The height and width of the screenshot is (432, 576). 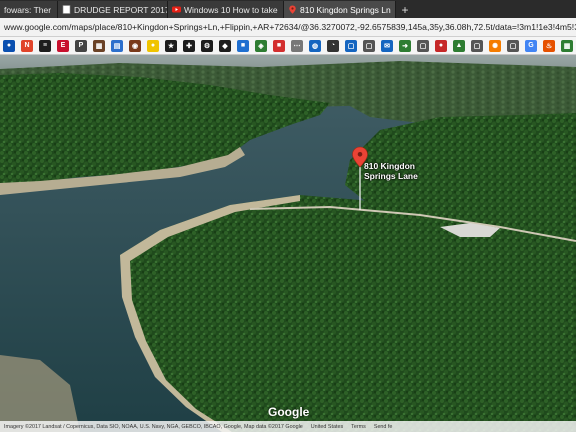 I want to click on new-tab-button: +, so click(x=405, y=9).